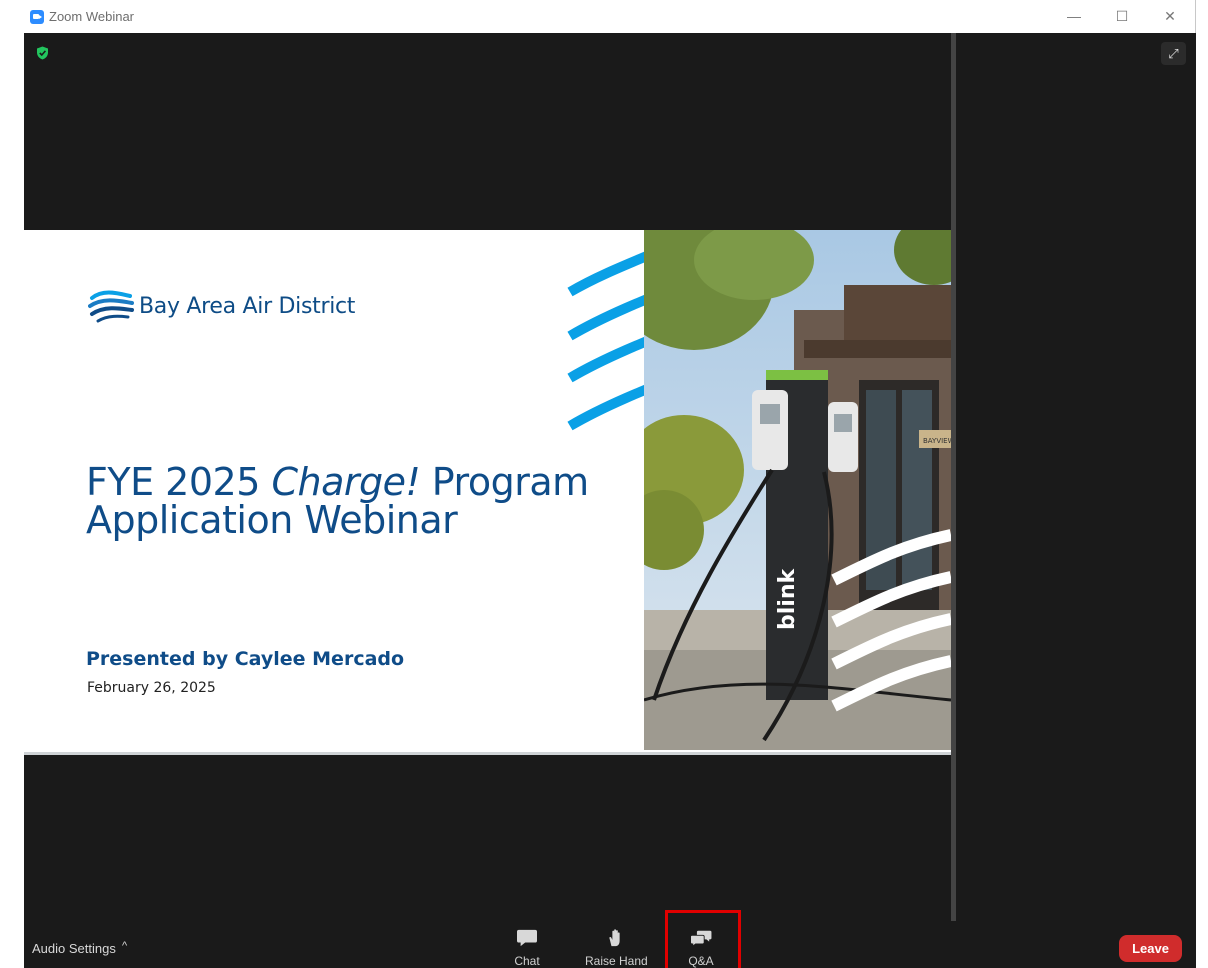 The height and width of the screenshot is (968, 1208). What do you see at coordinates (1122, 16) in the screenshot?
I see `maximize-button: ☐` at bounding box center [1122, 16].